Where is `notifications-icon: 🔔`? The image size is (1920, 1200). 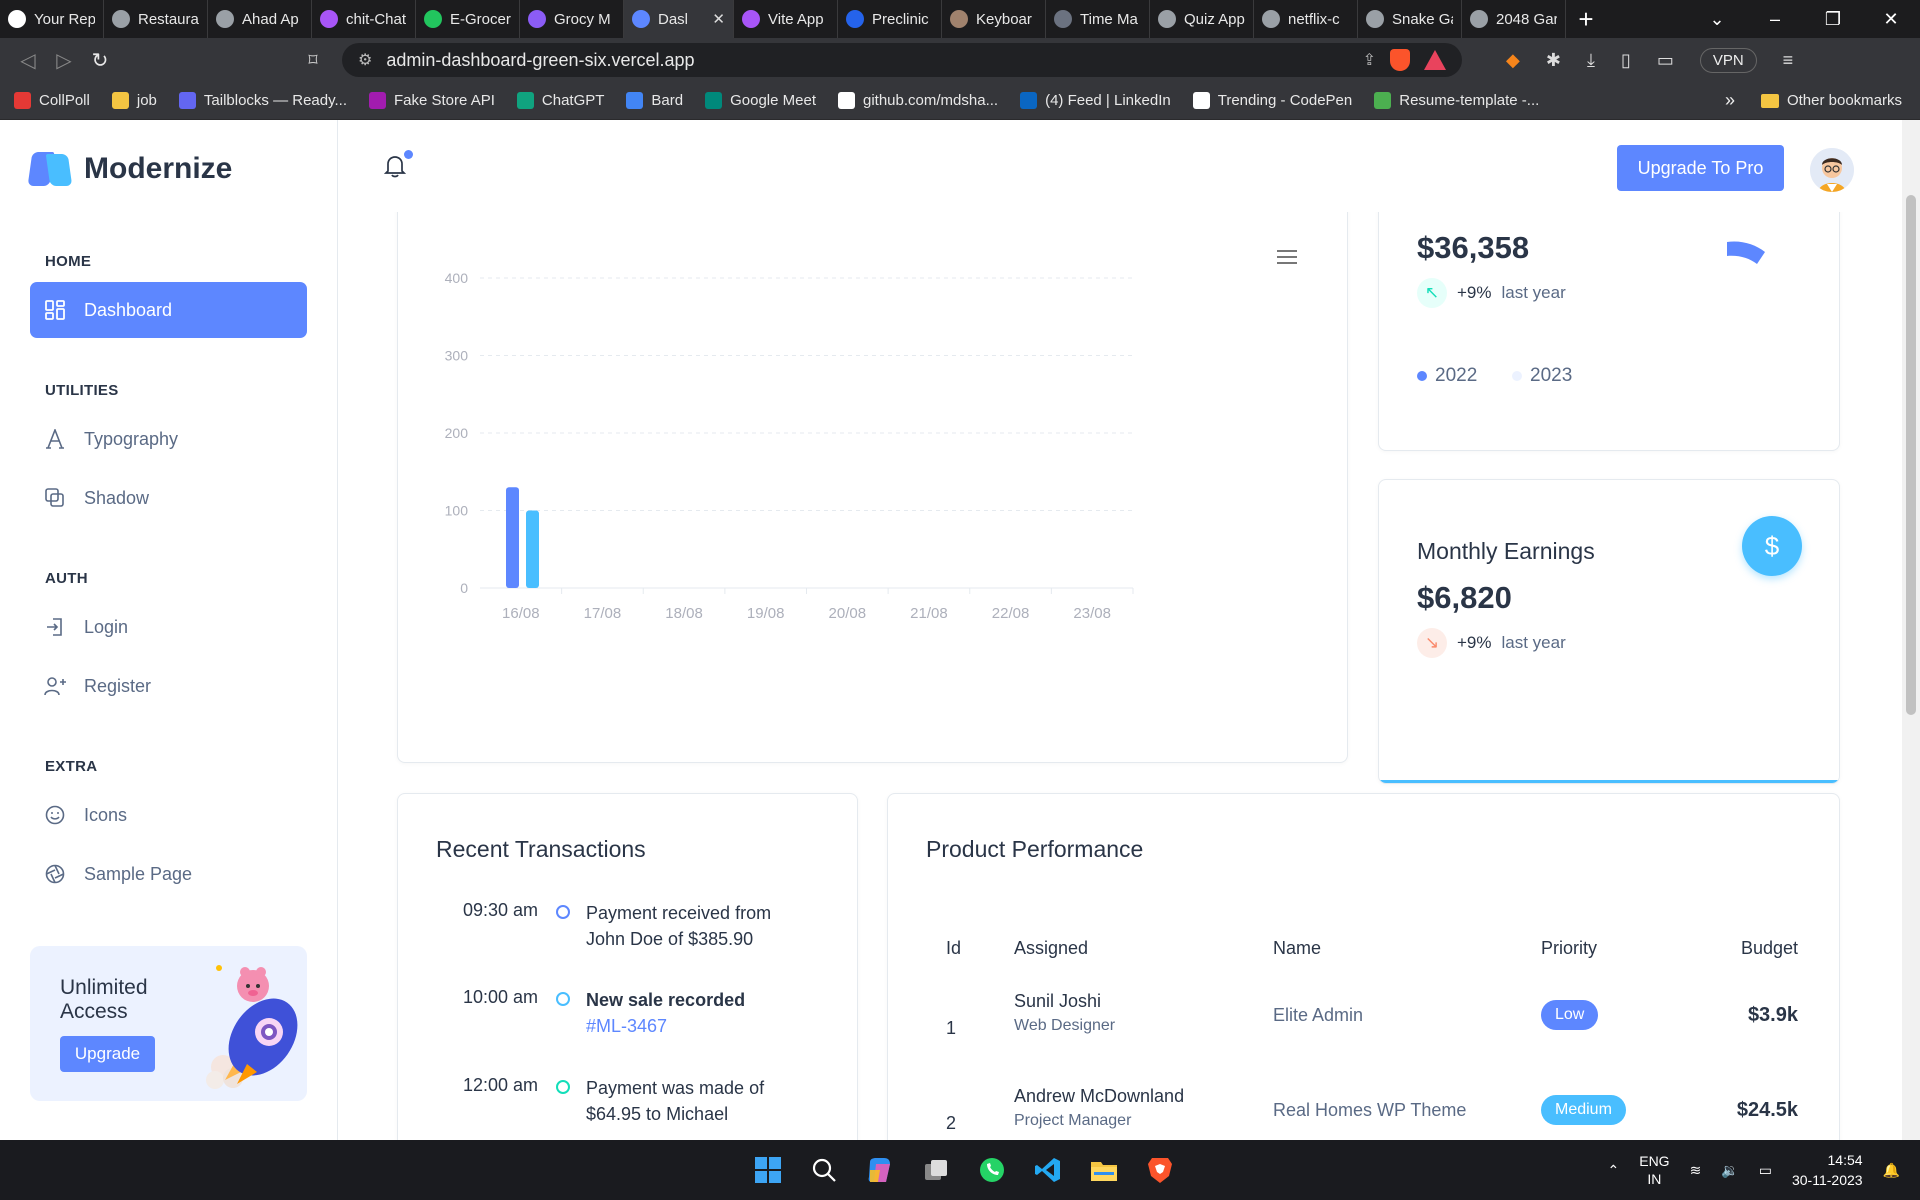
notifications-icon: 🔔 is located at coordinates (1891, 1170).